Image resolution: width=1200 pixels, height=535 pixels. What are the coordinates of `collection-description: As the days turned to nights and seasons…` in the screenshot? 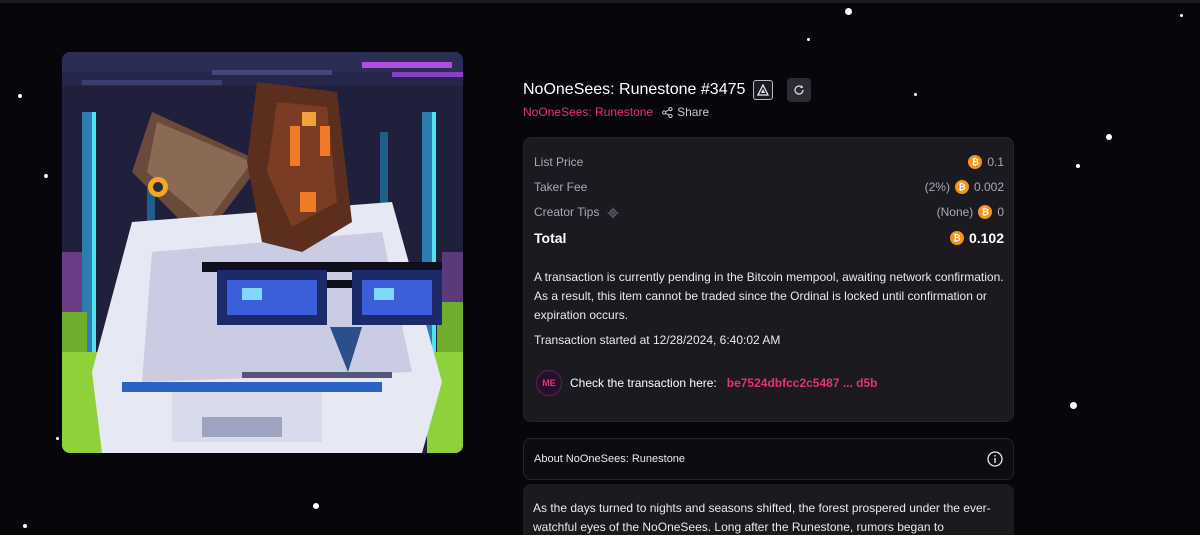 It's located at (762, 517).